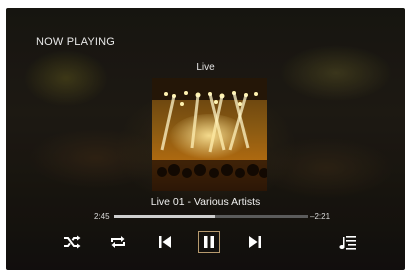 The width and height of the screenshot is (411, 275). I want to click on track-title: Live 01 - Various Artists, so click(205, 202).